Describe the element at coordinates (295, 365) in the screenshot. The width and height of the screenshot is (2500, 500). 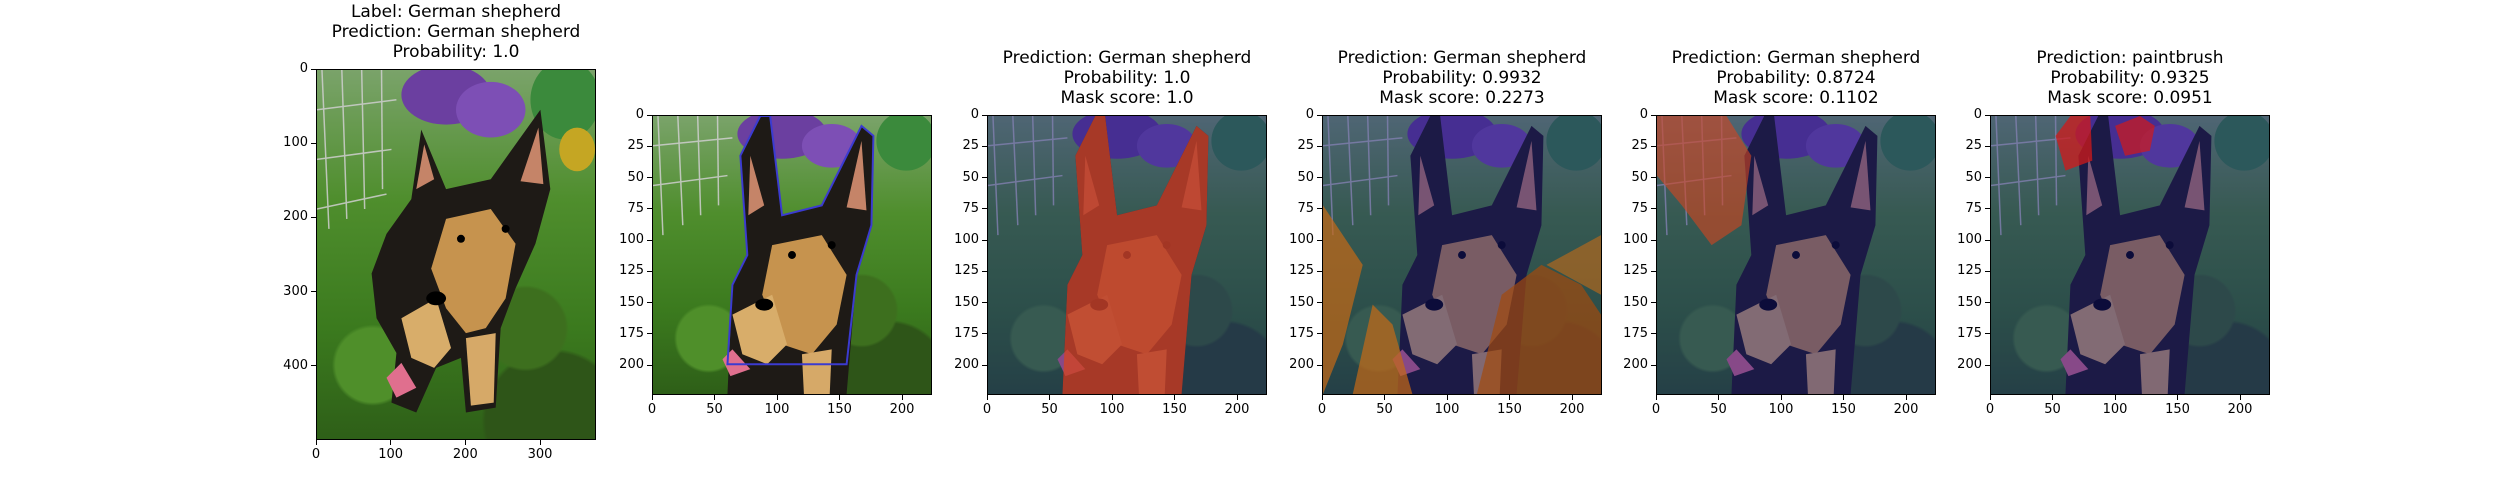
I see `y-tick-label: 400` at that location.